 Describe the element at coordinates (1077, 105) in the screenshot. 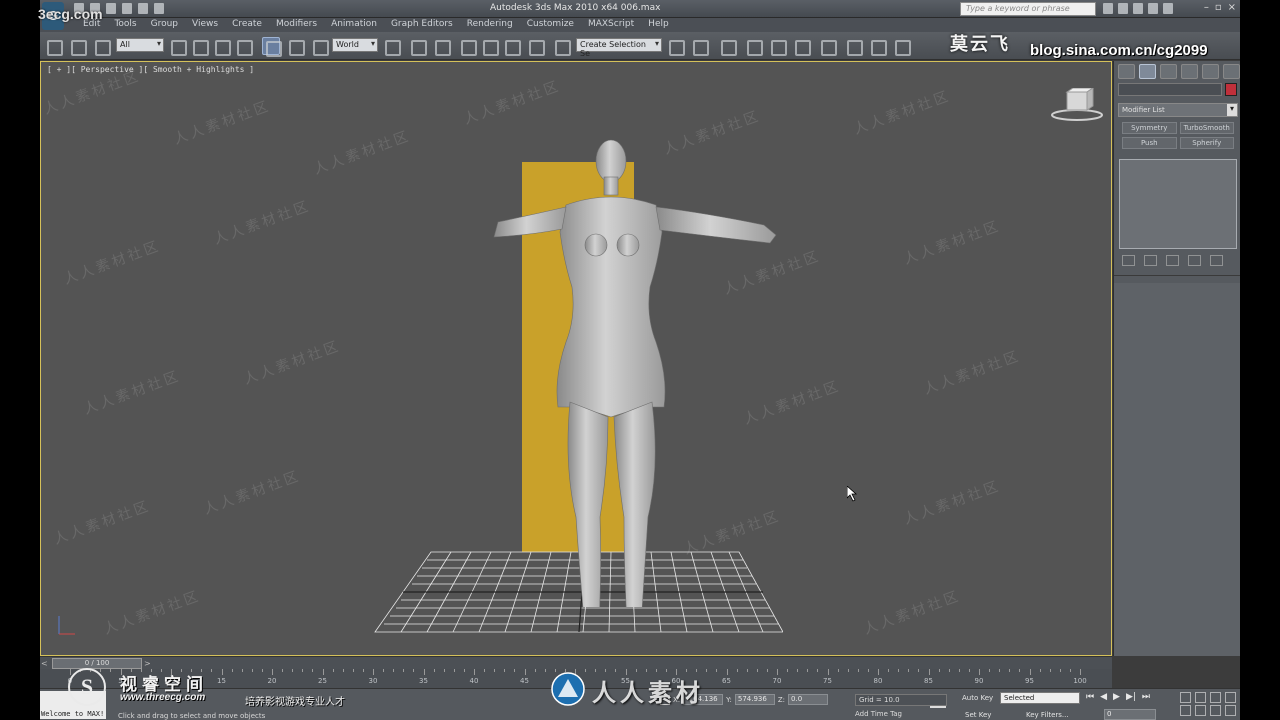

I see `viewcube-icon` at that location.